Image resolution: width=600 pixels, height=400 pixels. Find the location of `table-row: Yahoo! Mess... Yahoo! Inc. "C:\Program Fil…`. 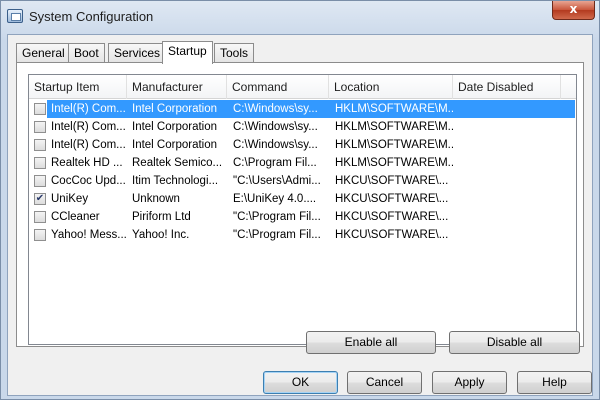

table-row: Yahoo! Mess... Yahoo! Inc. "C:\Program Fil… is located at coordinates (302, 235).